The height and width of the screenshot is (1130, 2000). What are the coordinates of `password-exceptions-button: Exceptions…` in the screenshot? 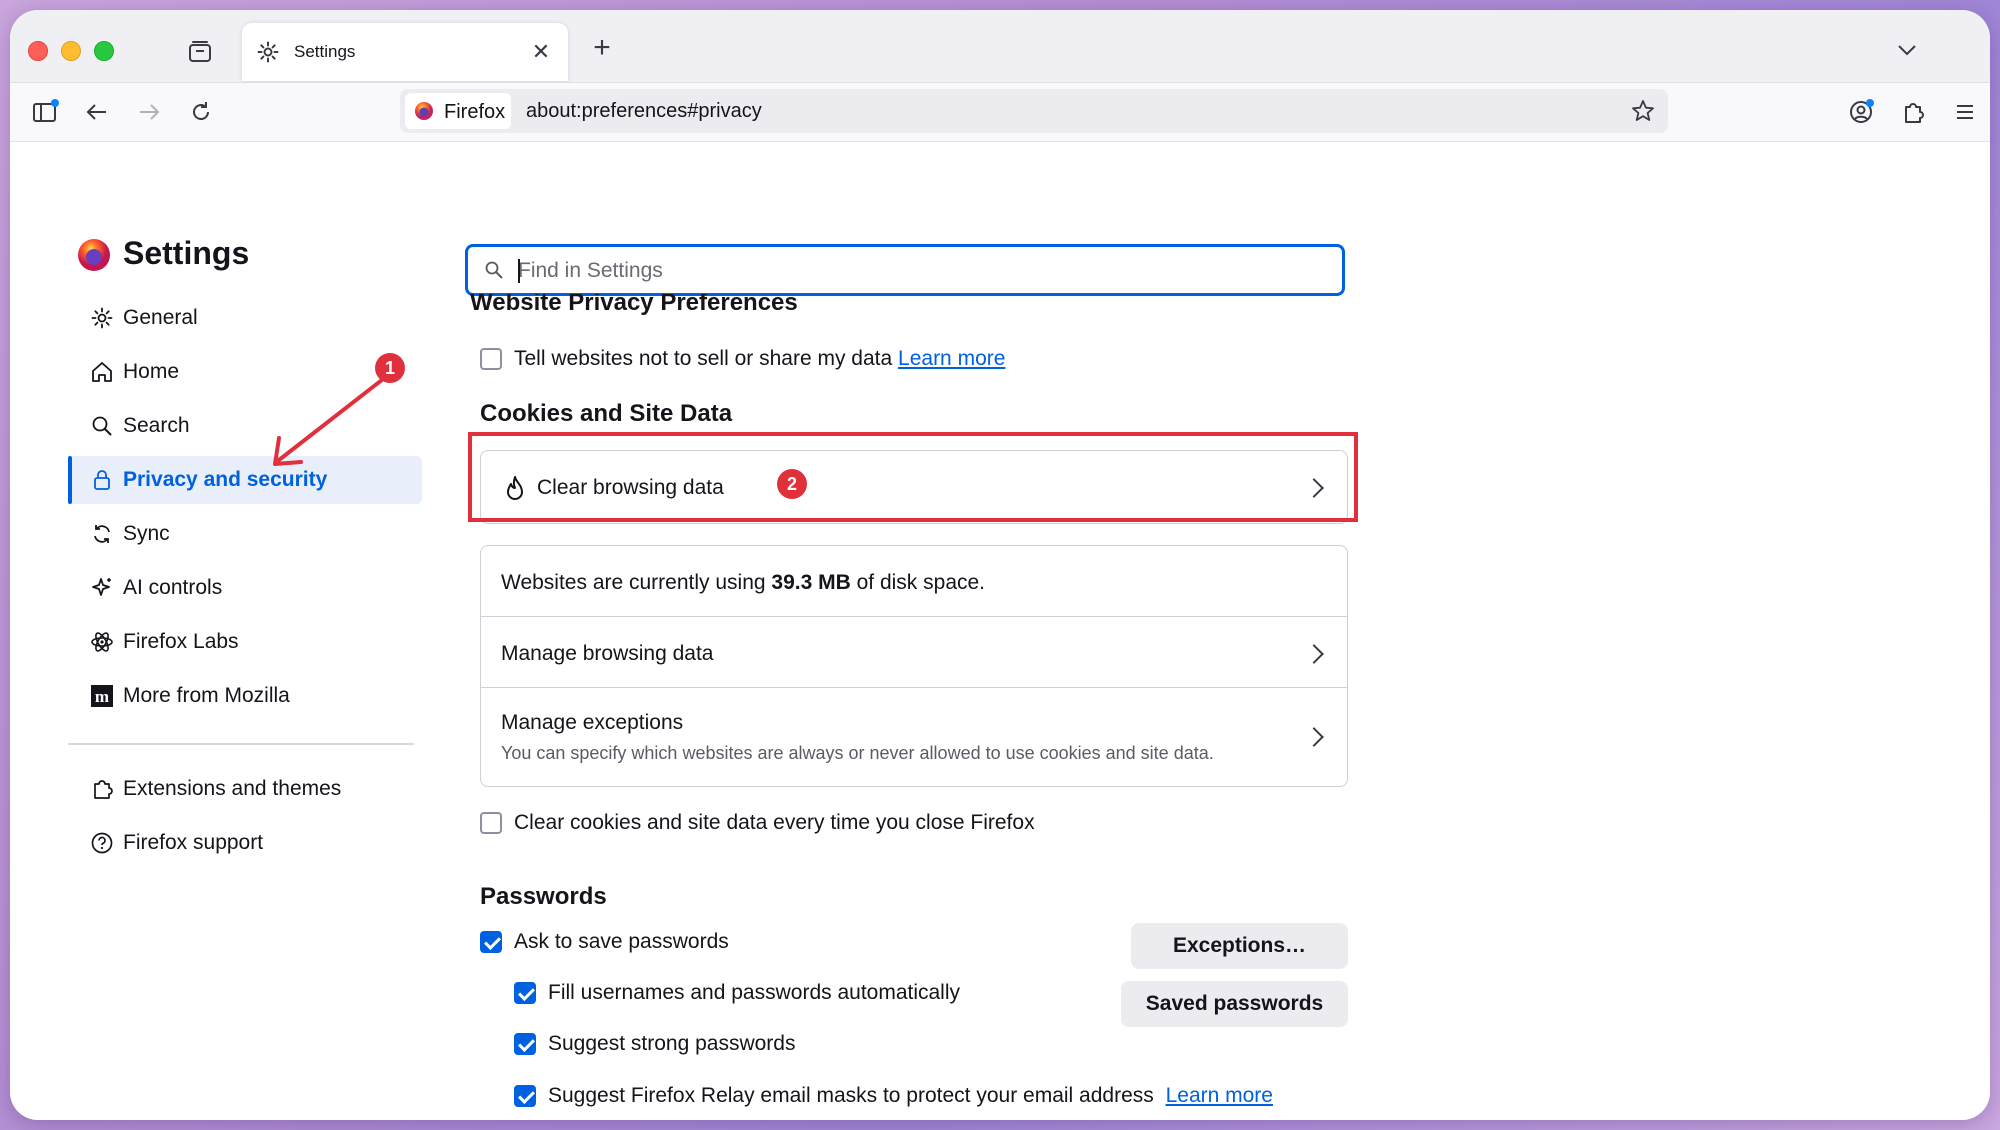 It's located at (1239, 946).